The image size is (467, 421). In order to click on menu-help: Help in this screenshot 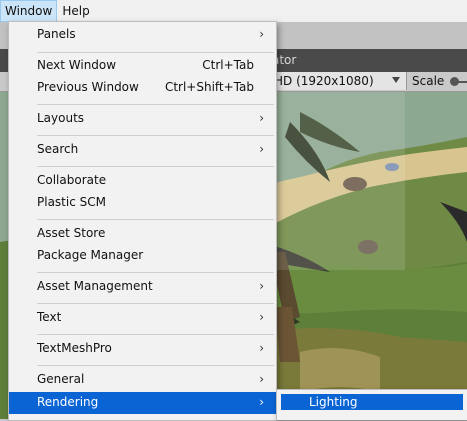, I will do `click(75, 11)`.